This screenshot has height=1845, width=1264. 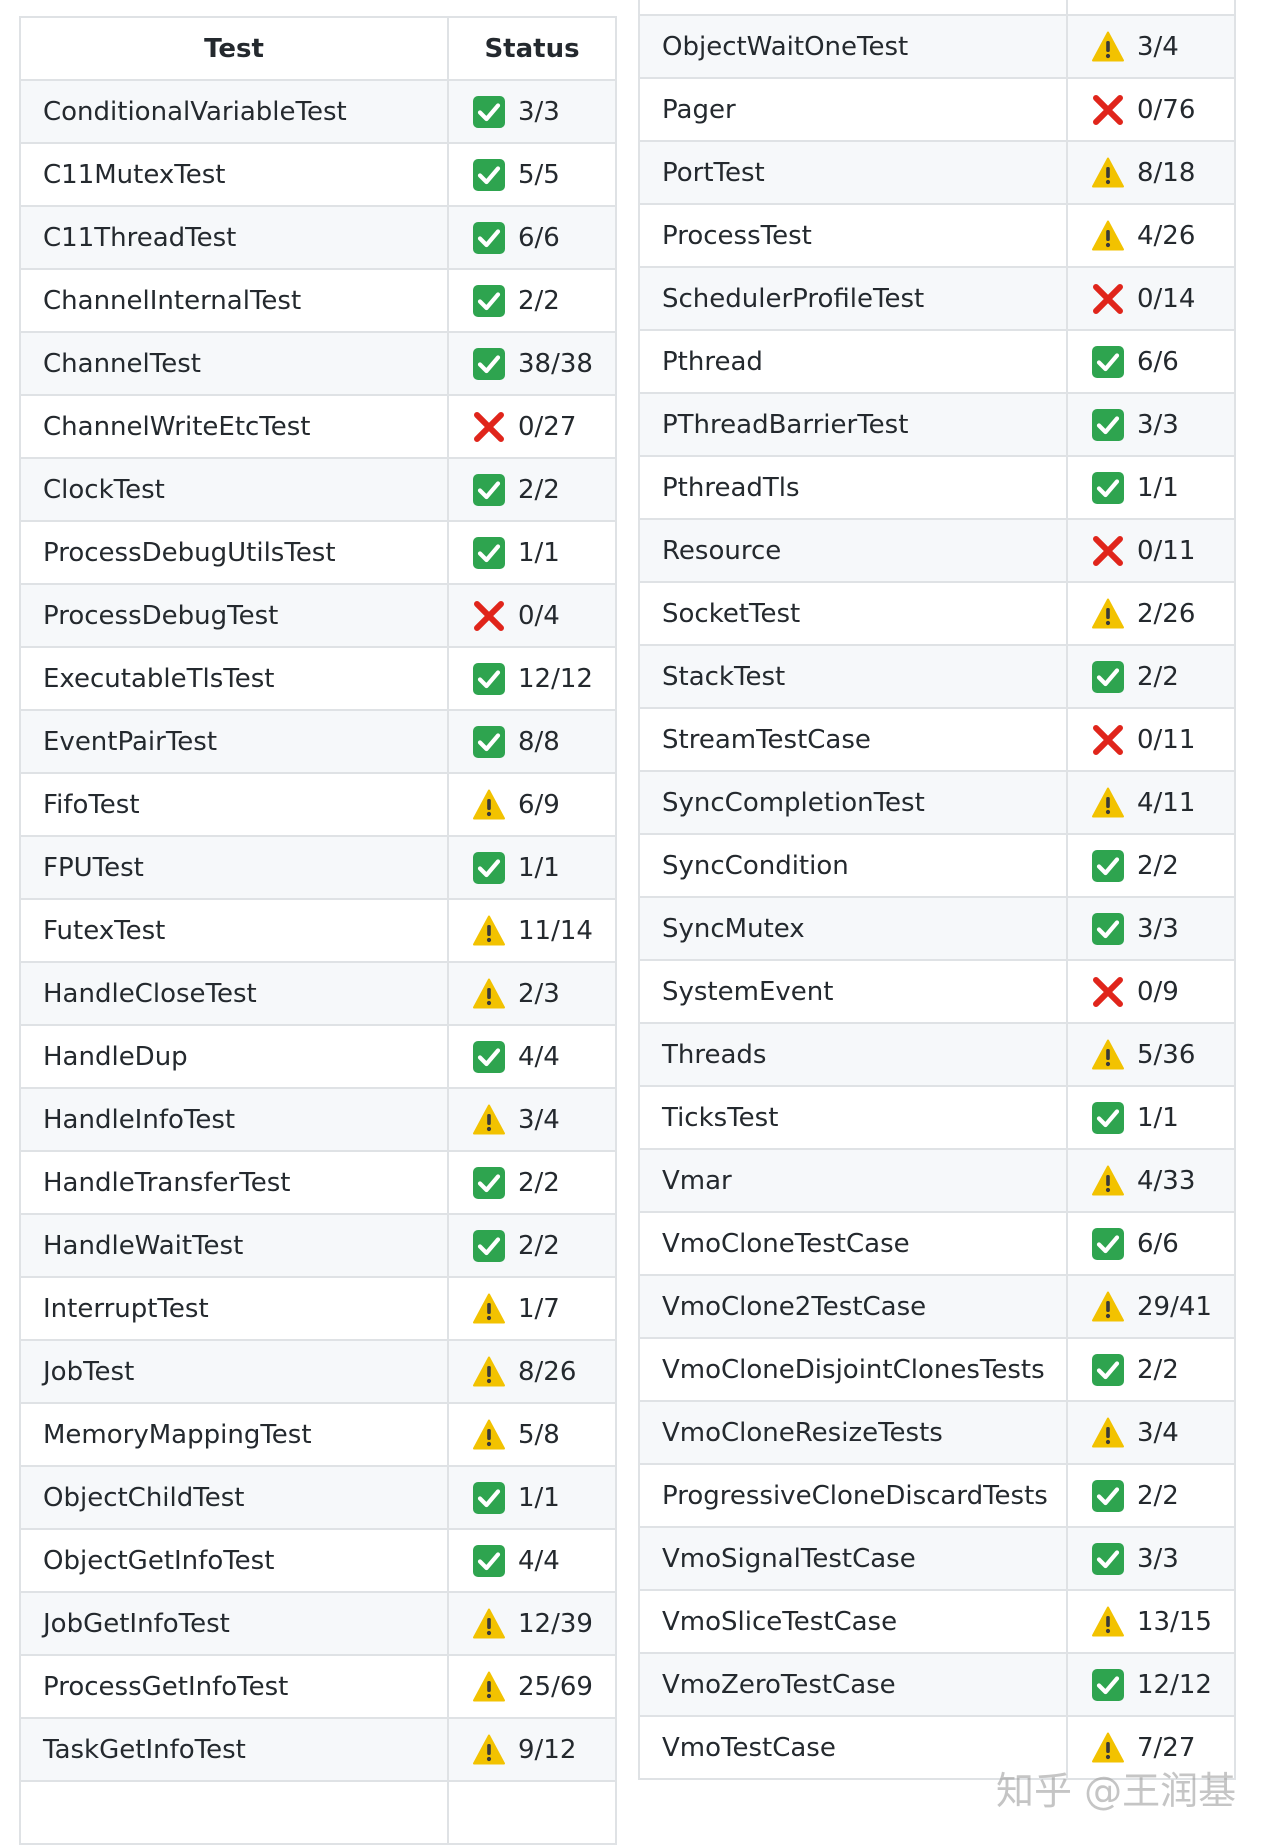 What do you see at coordinates (937, 1243) in the screenshot?
I see `table-row: VmoCloneTestCase 6/6` at bounding box center [937, 1243].